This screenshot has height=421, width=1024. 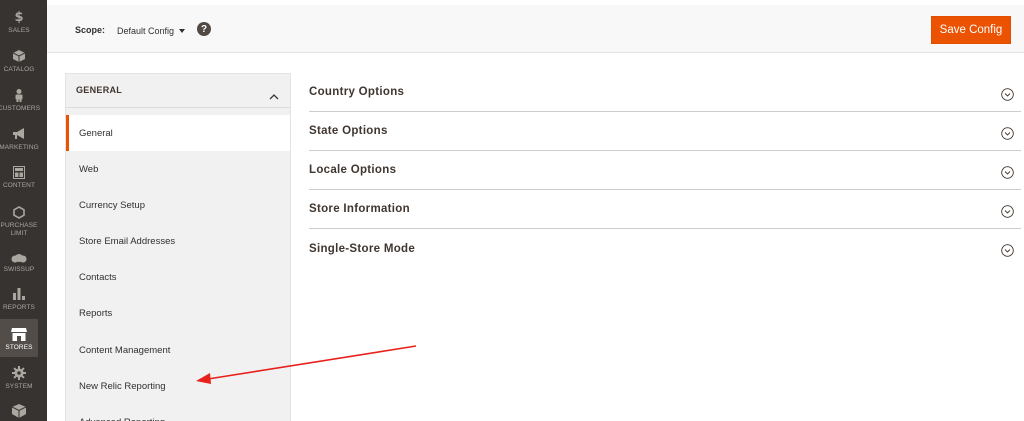 I want to click on nav-item-reports: REPORTS, so click(x=19, y=299).